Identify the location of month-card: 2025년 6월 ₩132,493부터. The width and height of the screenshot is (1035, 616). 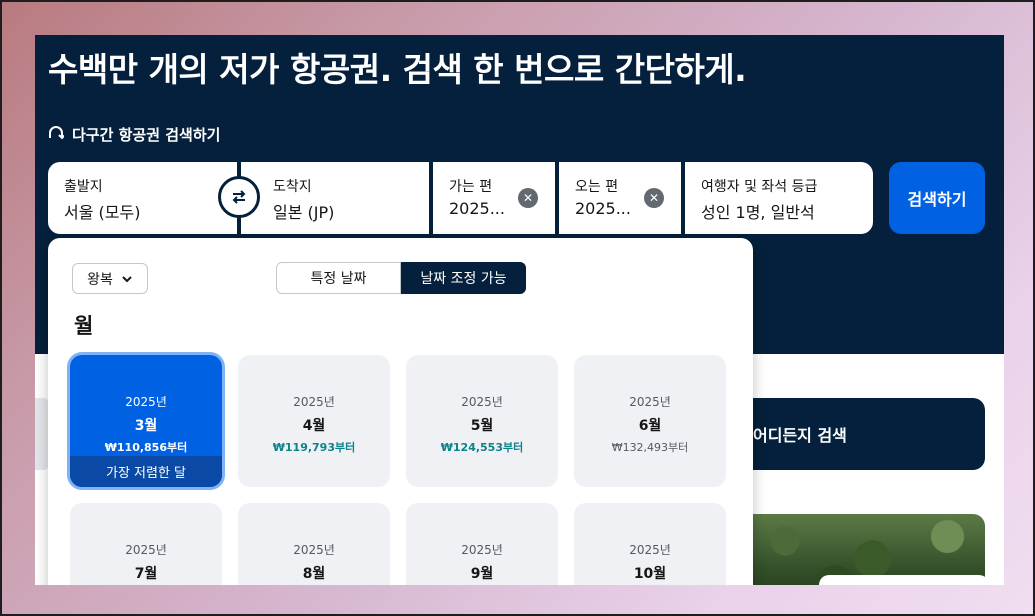
(650, 421).